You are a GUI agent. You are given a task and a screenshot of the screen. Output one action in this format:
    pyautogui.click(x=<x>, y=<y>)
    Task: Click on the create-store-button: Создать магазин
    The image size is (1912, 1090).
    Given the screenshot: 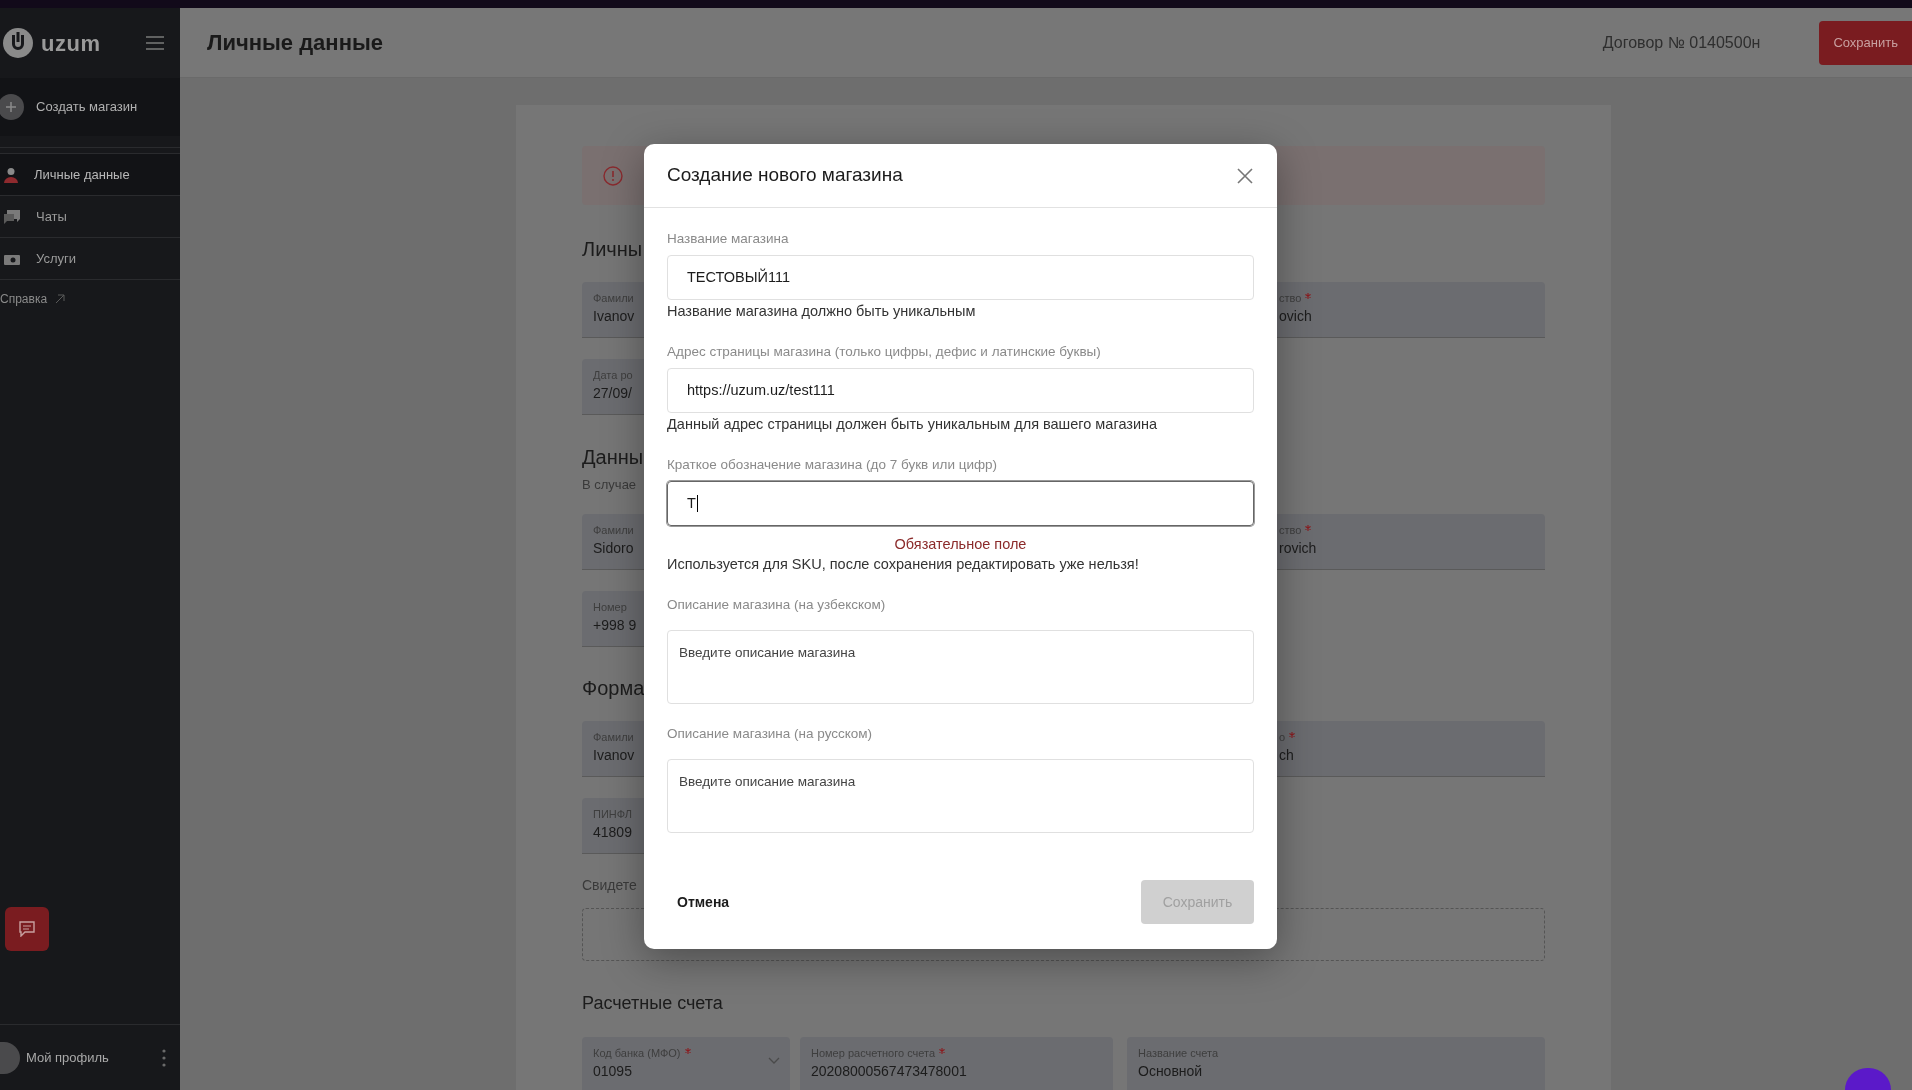 What is the action you would take?
    pyautogui.click(x=90, y=107)
    